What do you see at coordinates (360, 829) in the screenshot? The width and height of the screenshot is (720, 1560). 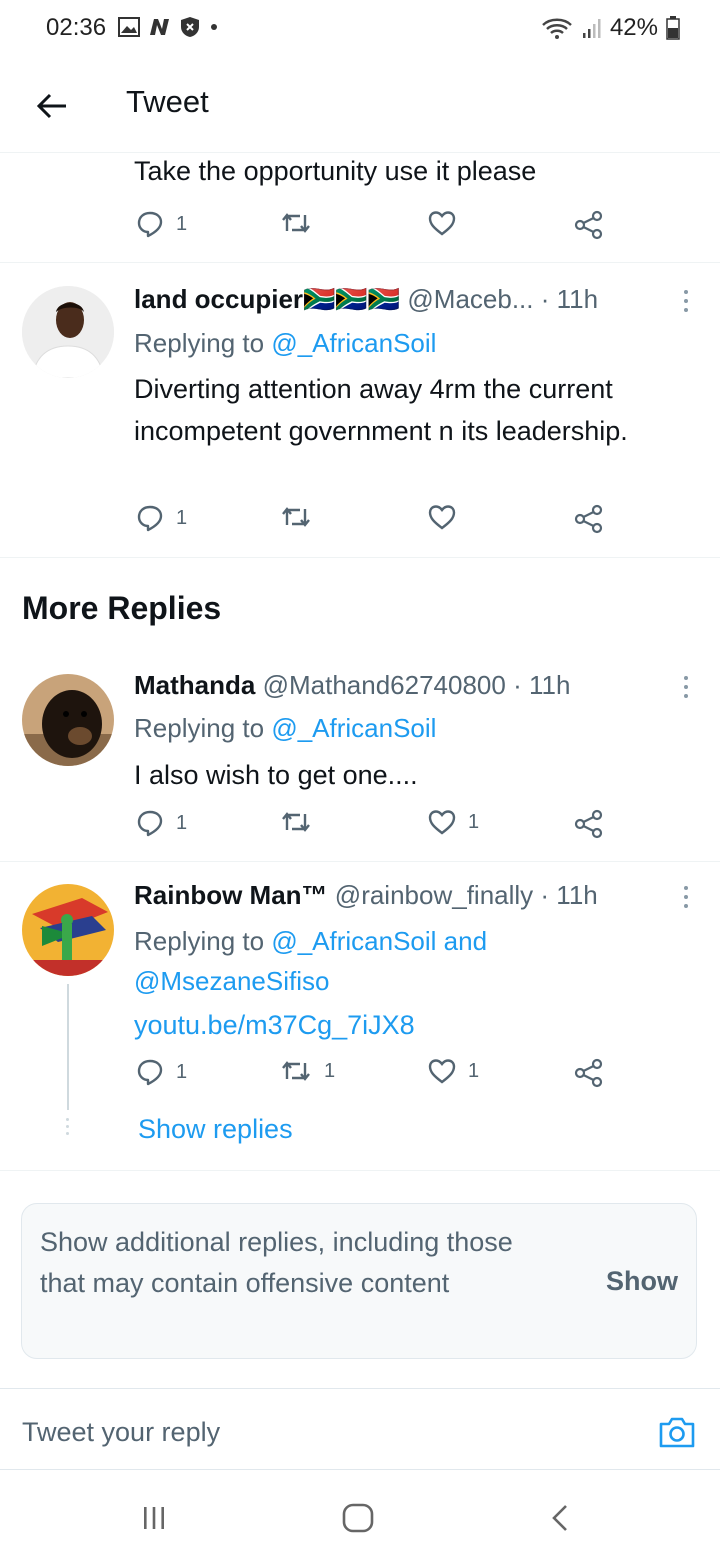 I see `tweet-actions: 1 1` at bounding box center [360, 829].